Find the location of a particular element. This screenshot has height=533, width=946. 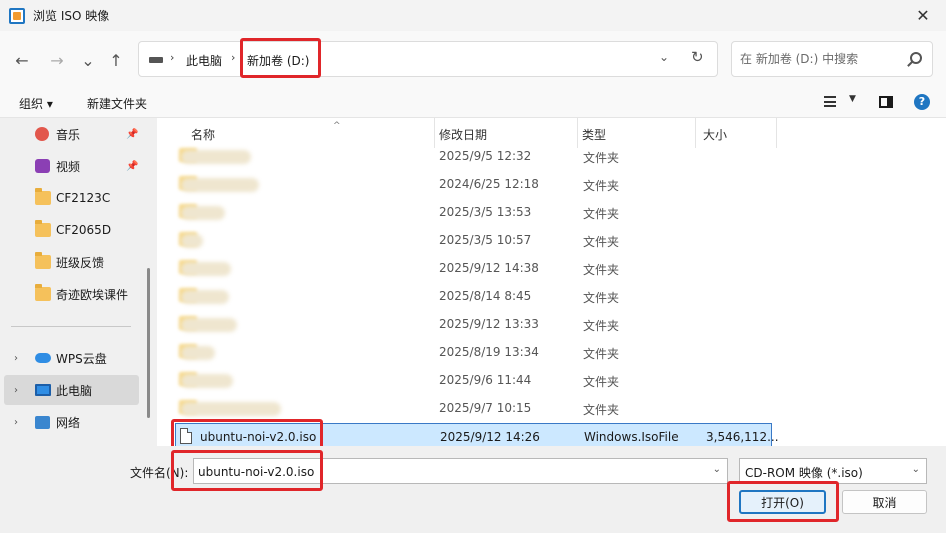

sidebar-item-cf2065d: CF2065D is located at coordinates (71, 230).